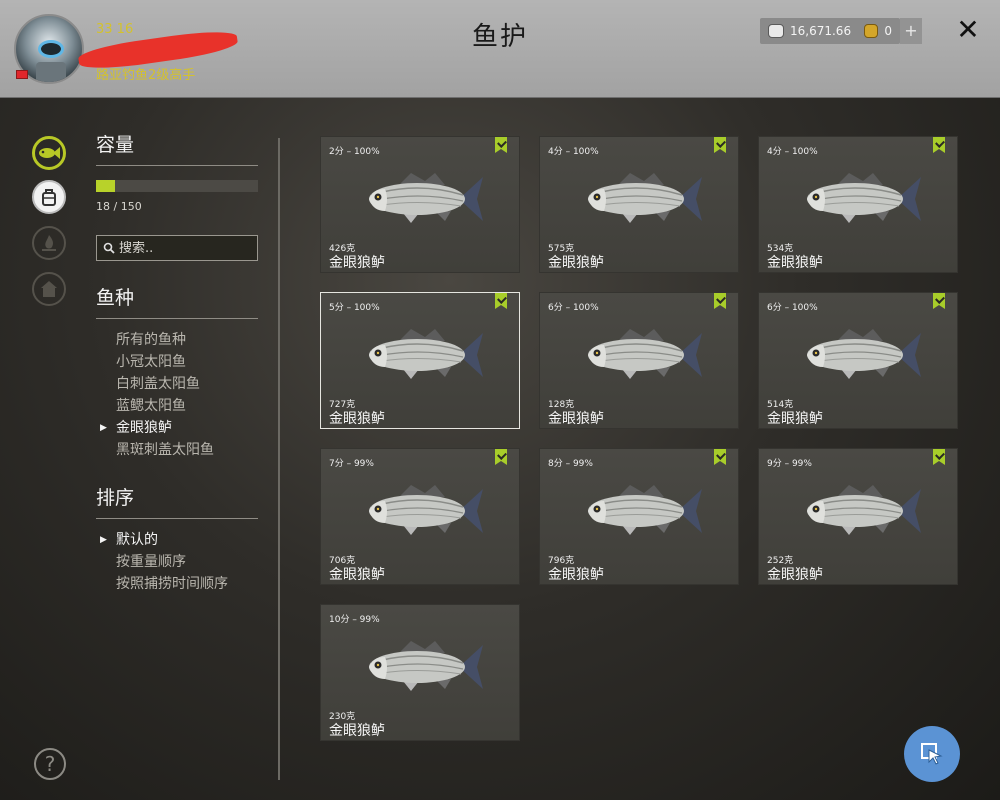 Image resolution: width=1000 pixels, height=800 pixels. I want to click on silver-amount: 16,671.66, so click(821, 31).